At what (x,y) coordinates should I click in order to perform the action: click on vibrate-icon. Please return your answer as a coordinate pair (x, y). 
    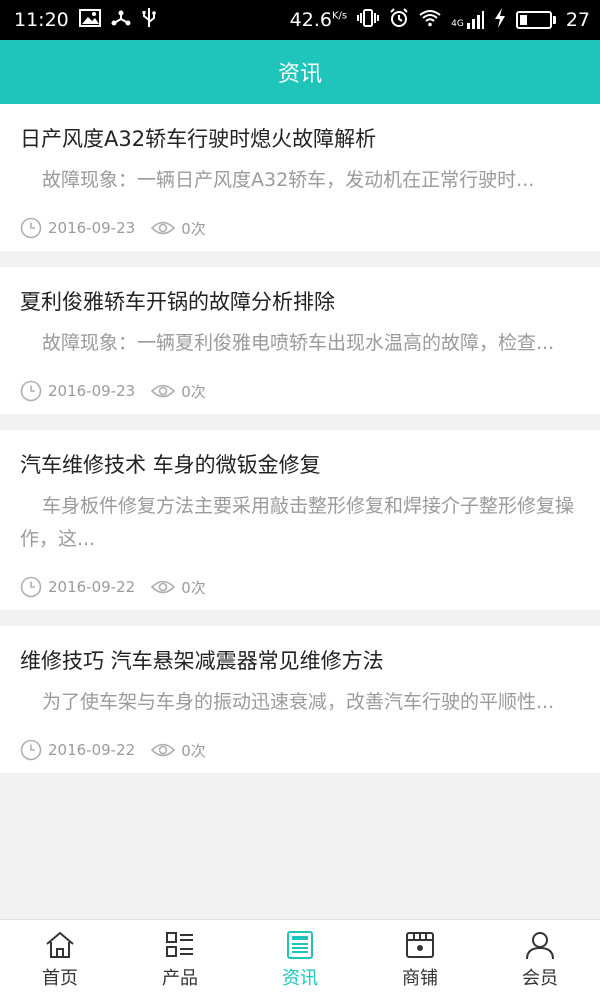
    Looking at the image, I should click on (368, 20).